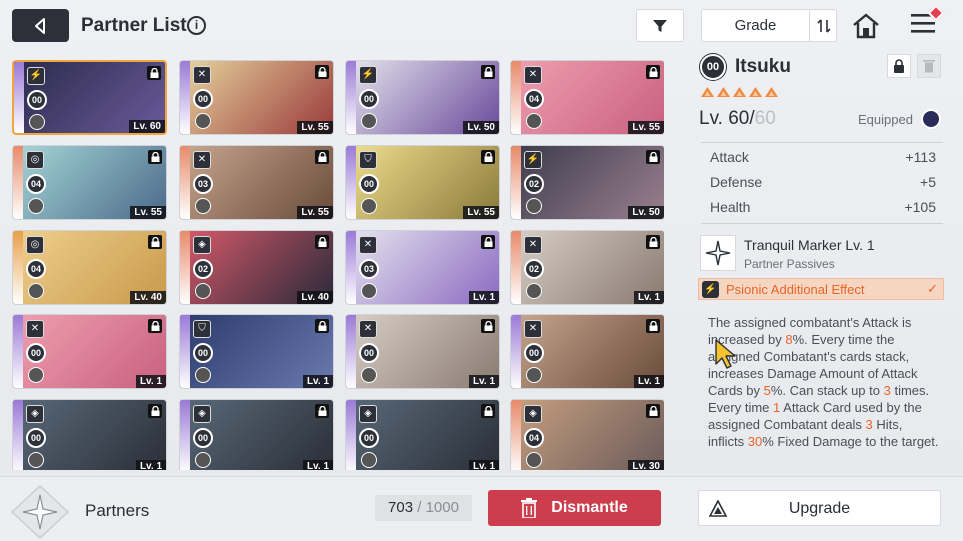 The height and width of the screenshot is (541, 963). Describe the element at coordinates (422, 267) in the screenshot. I see `partner-card: ✕ 03 Lv. 1` at that location.